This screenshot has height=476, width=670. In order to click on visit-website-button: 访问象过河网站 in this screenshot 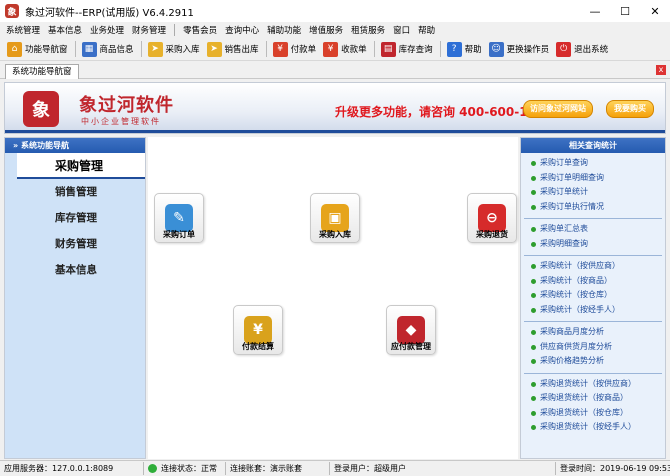, I will do `click(558, 109)`.